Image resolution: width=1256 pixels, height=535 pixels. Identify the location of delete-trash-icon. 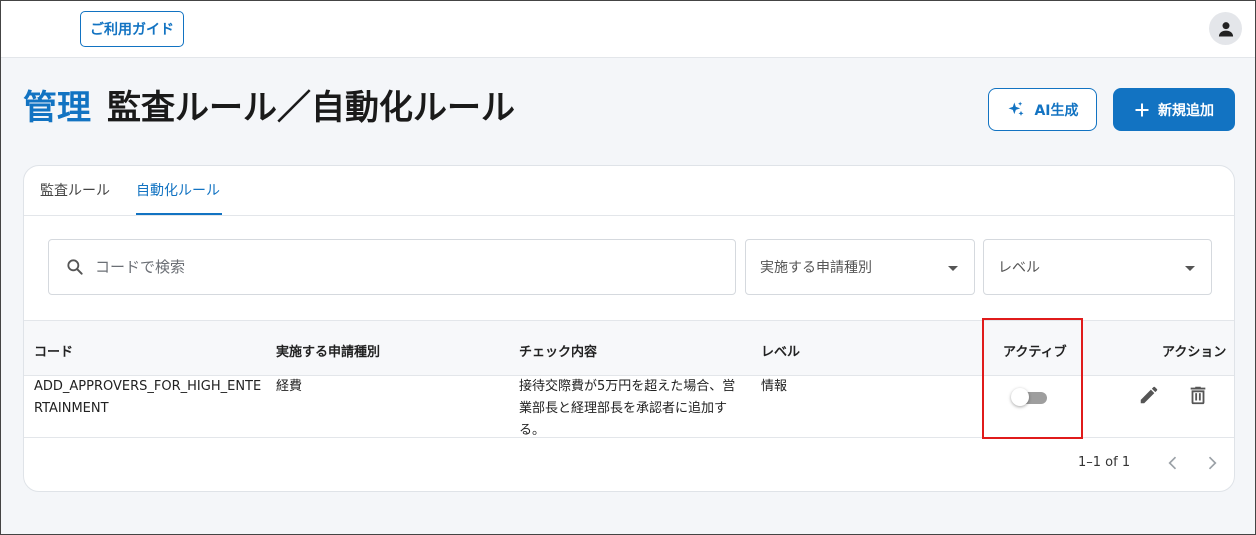
(1198, 395).